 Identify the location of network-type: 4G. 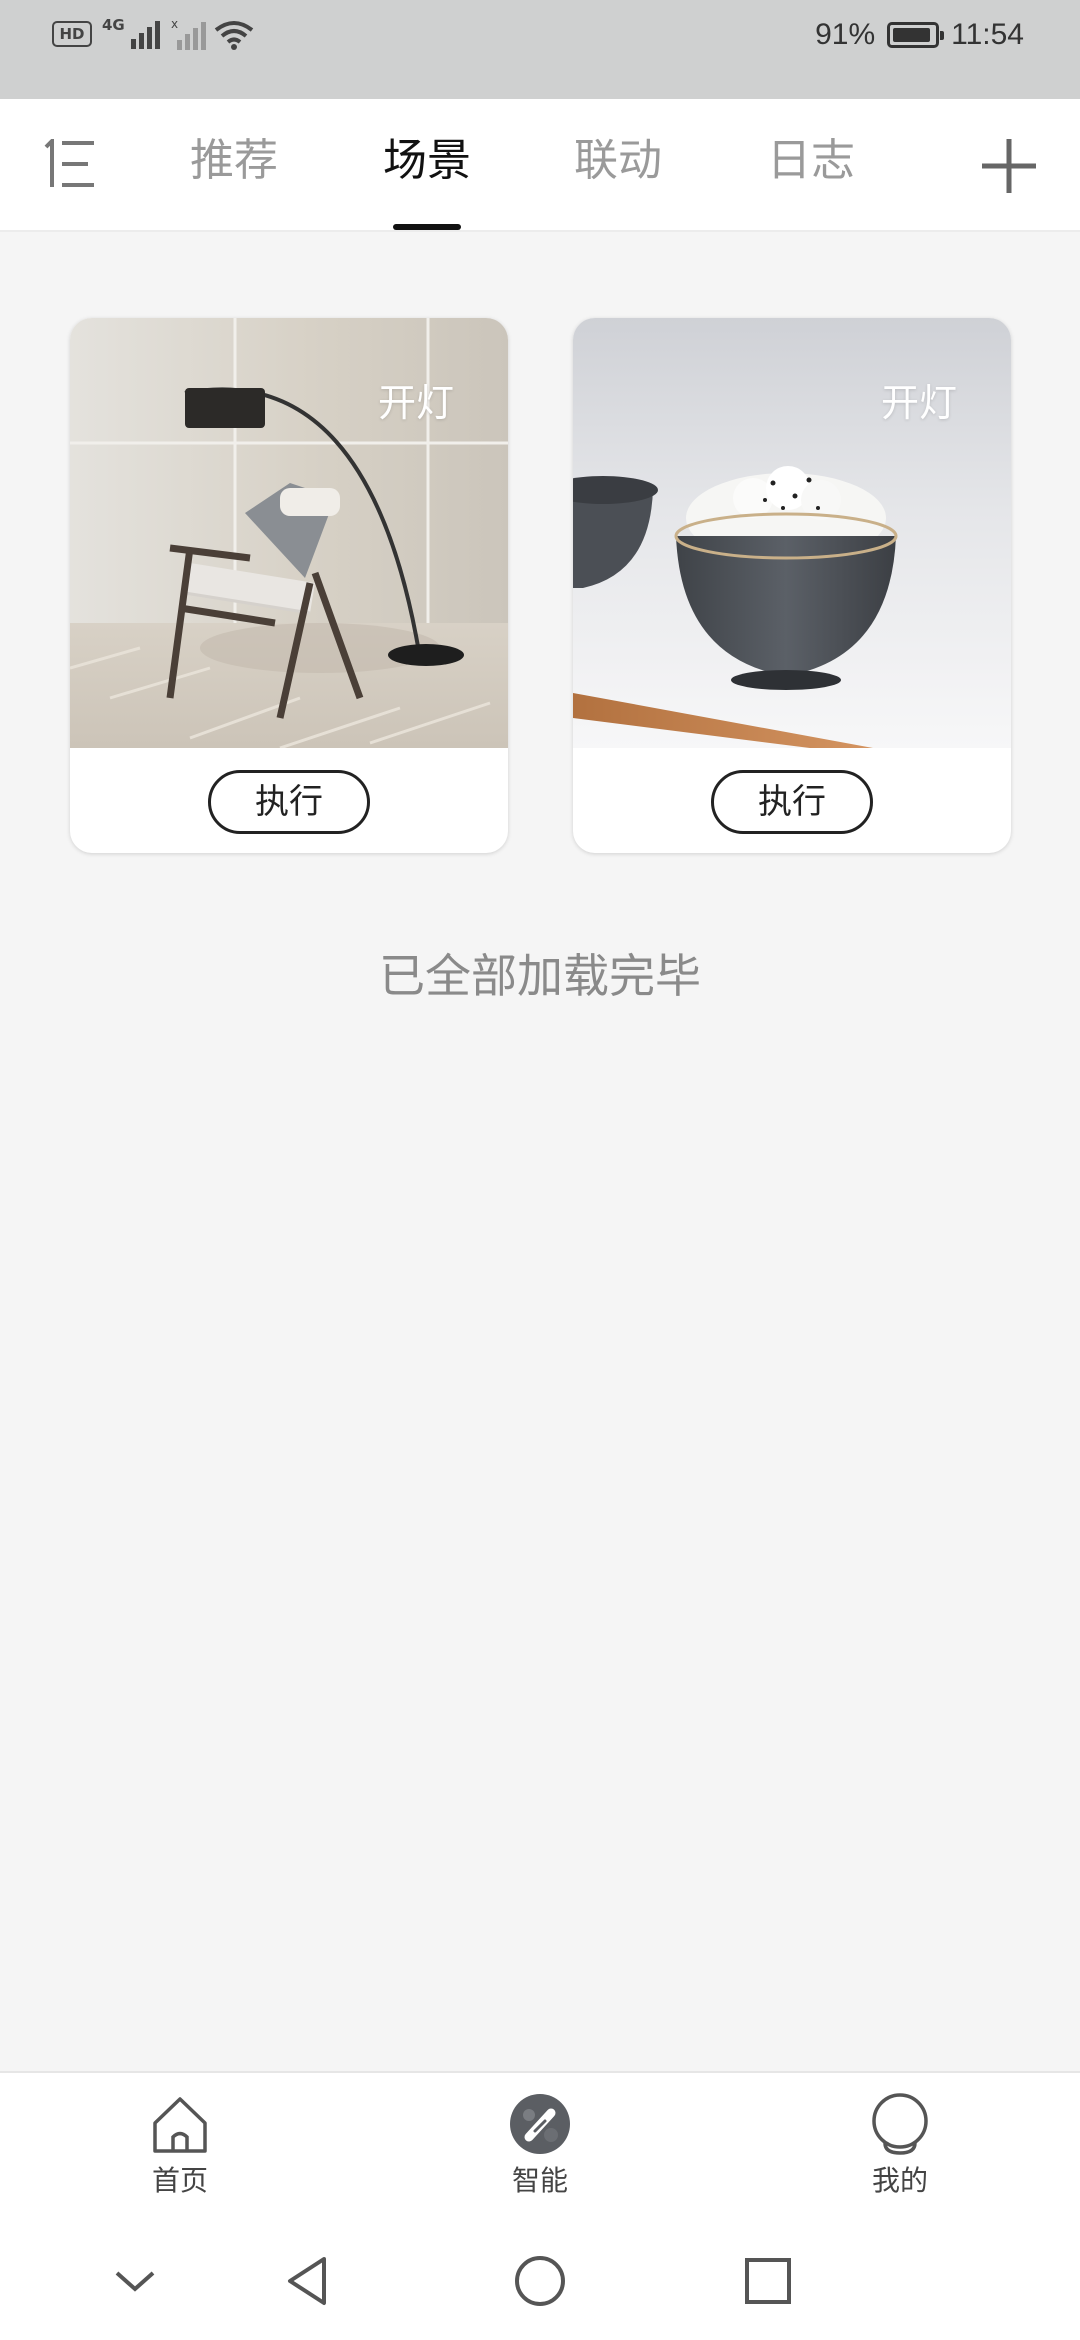
(113, 25).